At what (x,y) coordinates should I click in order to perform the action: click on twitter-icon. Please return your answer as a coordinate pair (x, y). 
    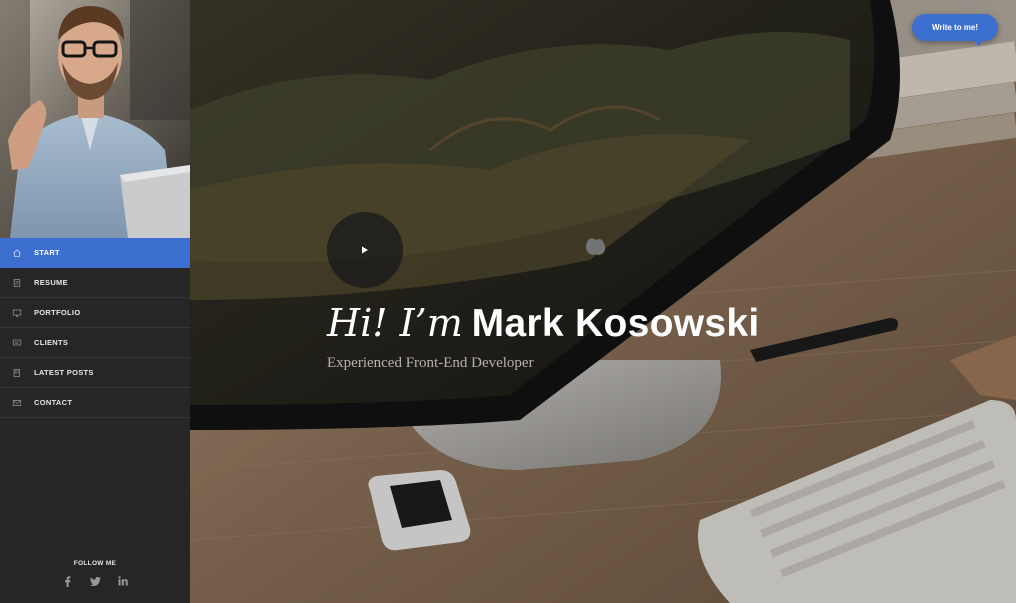
    Looking at the image, I should click on (95, 581).